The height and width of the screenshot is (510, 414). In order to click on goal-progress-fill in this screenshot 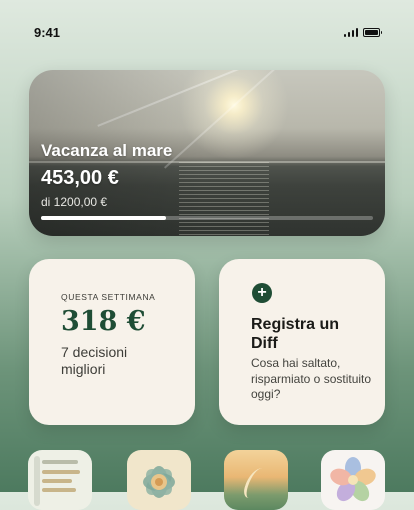, I will do `click(104, 218)`.